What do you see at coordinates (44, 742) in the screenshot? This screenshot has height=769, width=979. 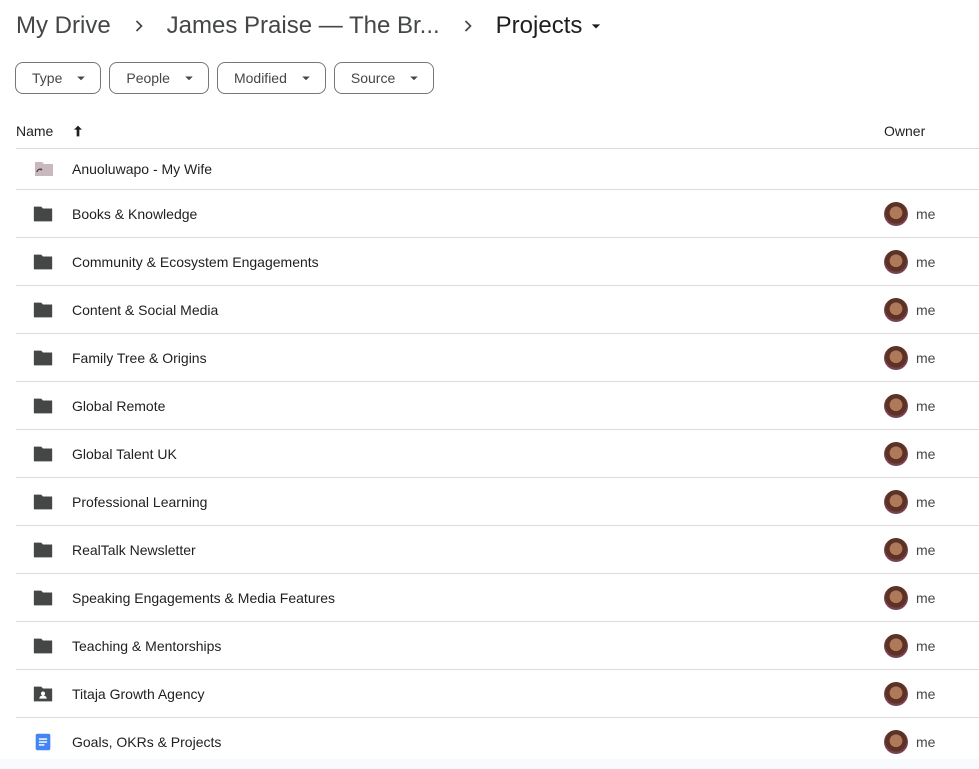 I see `google-doc-icon` at bounding box center [44, 742].